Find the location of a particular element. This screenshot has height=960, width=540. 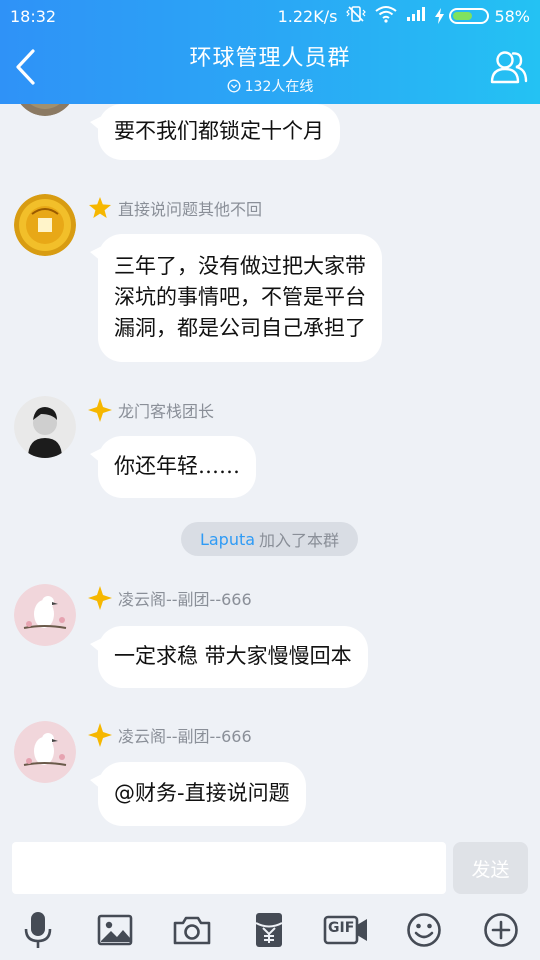

sender-name-text: 直接说问题其他不回 is located at coordinates (190, 209).